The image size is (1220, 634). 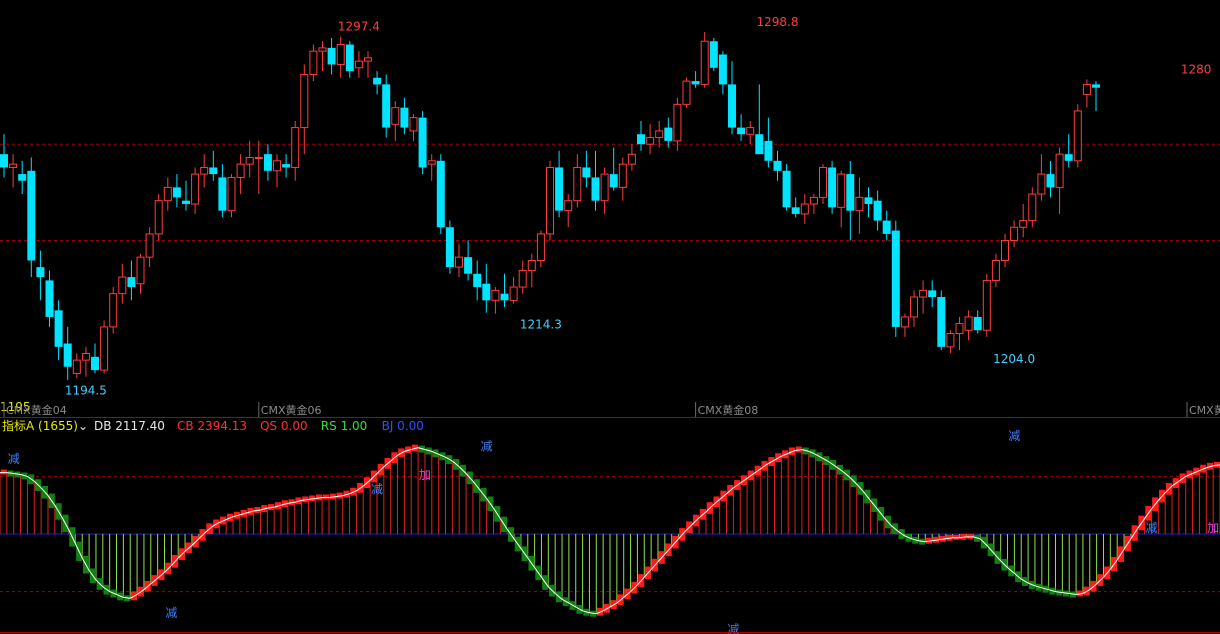 What do you see at coordinates (1196, 69) in the screenshot?
I see `high-price-label: 1280` at bounding box center [1196, 69].